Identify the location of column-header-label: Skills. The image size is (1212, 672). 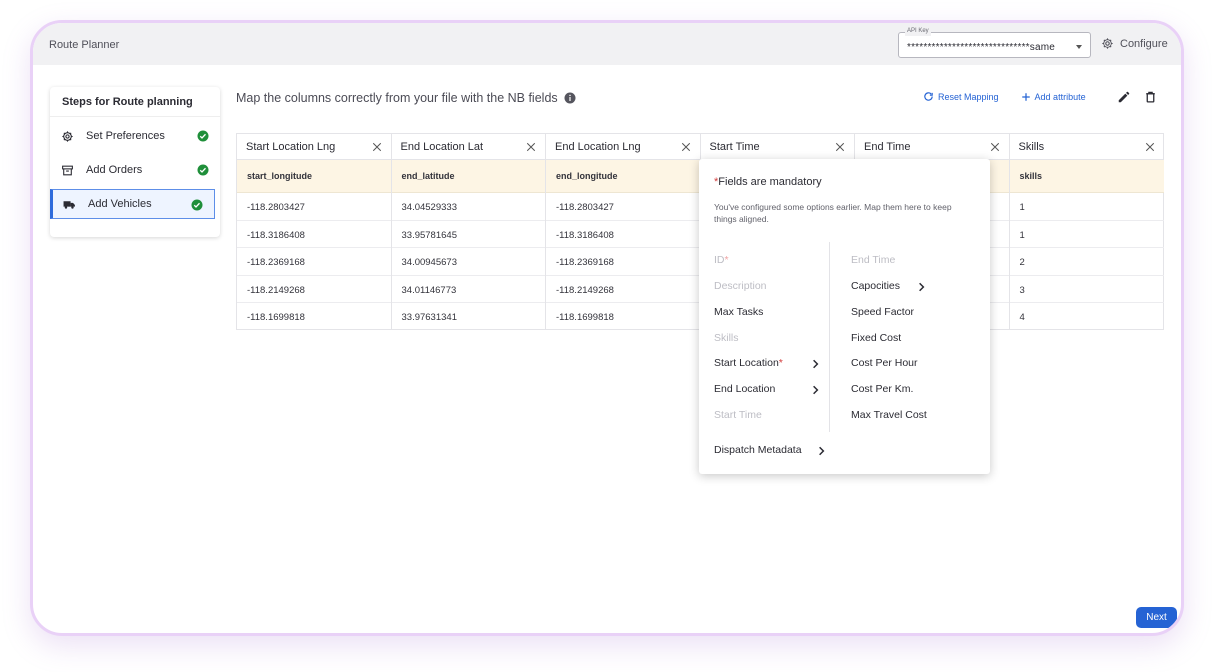
(1031, 147).